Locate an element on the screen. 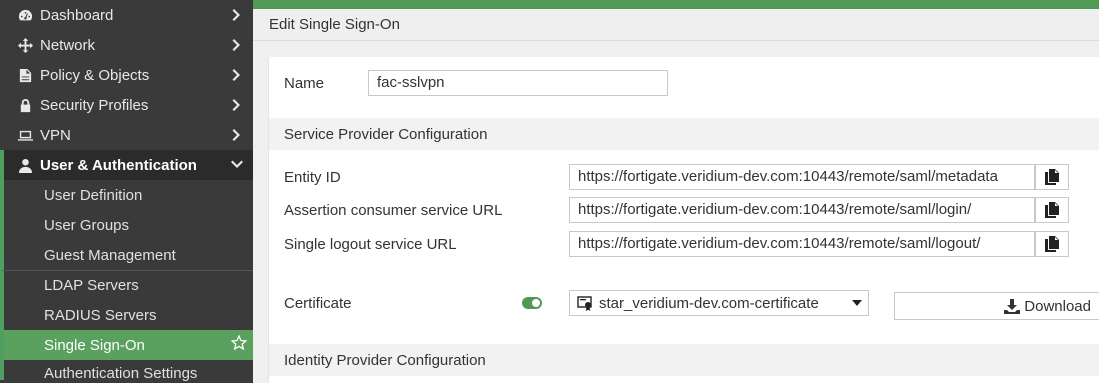 This screenshot has width=1099, height=383. page-title: Edit Single Sign-On is located at coordinates (676, 25).